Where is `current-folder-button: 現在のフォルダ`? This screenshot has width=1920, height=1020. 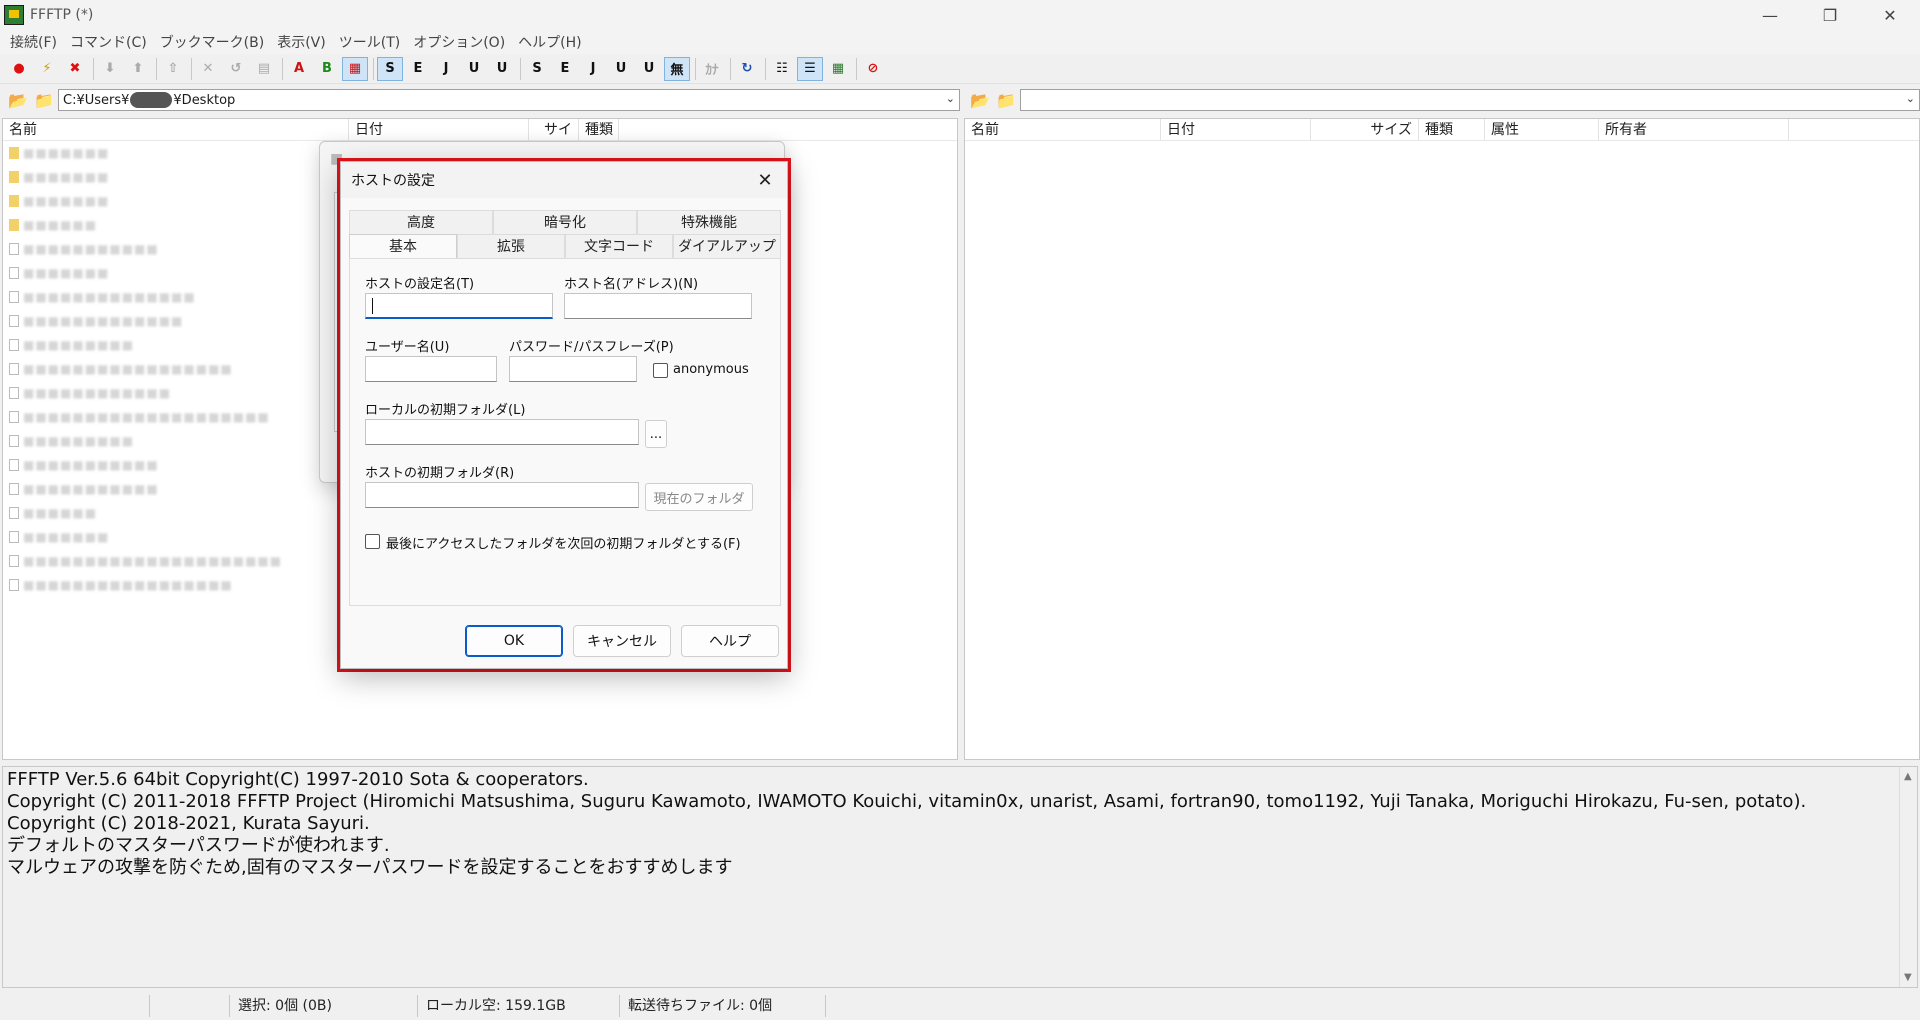 current-folder-button: 現在のフォルダ is located at coordinates (699, 497).